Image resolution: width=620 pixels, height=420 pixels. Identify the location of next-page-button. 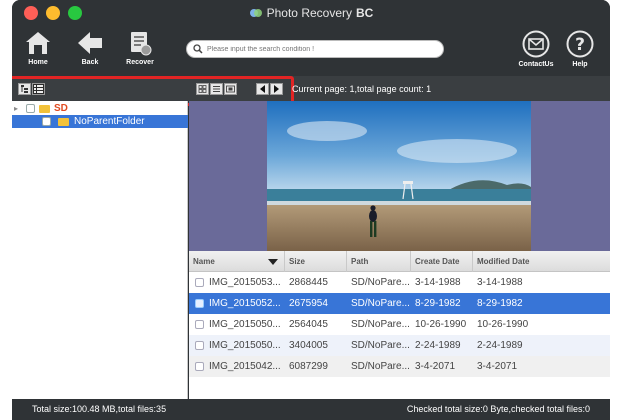
(276, 89).